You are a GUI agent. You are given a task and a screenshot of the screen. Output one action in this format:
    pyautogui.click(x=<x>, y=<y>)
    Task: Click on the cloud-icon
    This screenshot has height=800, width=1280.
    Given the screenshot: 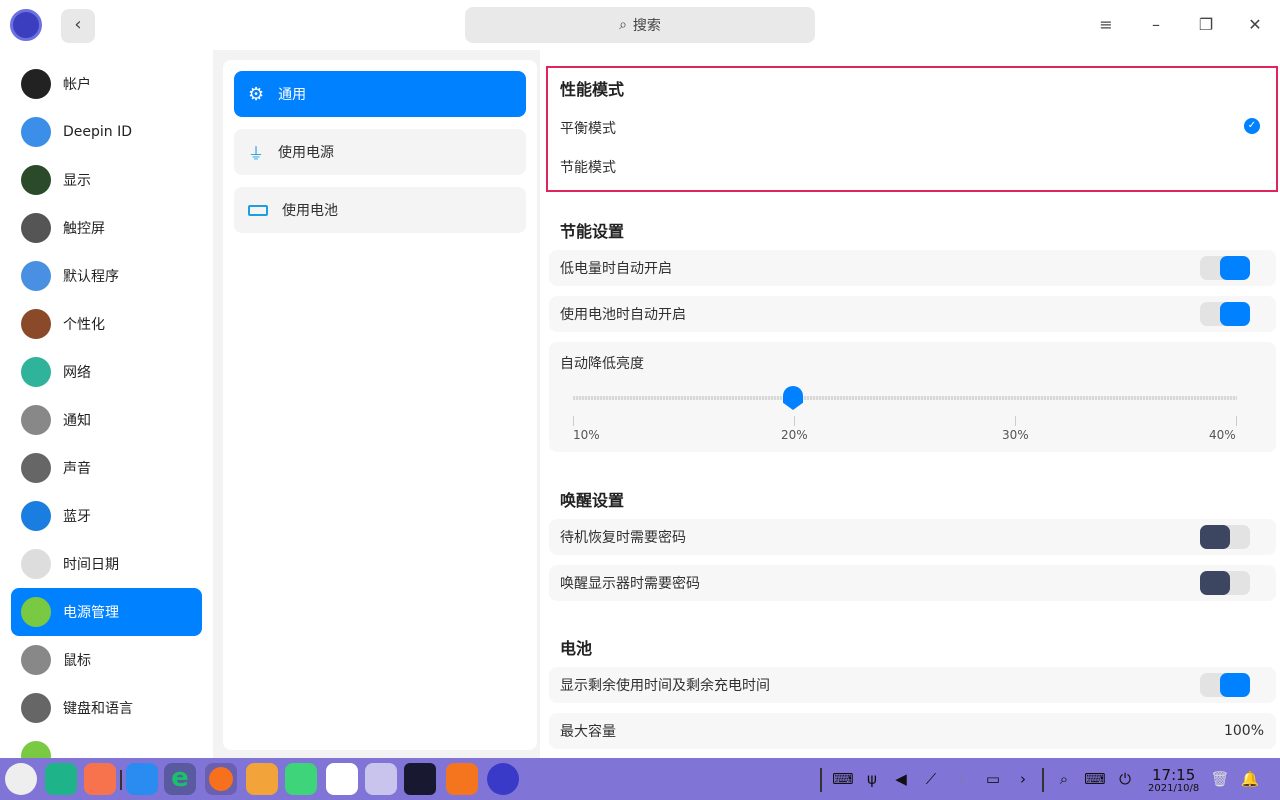 What is the action you would take?
    pyautogui.click(x=36, y=132)
    